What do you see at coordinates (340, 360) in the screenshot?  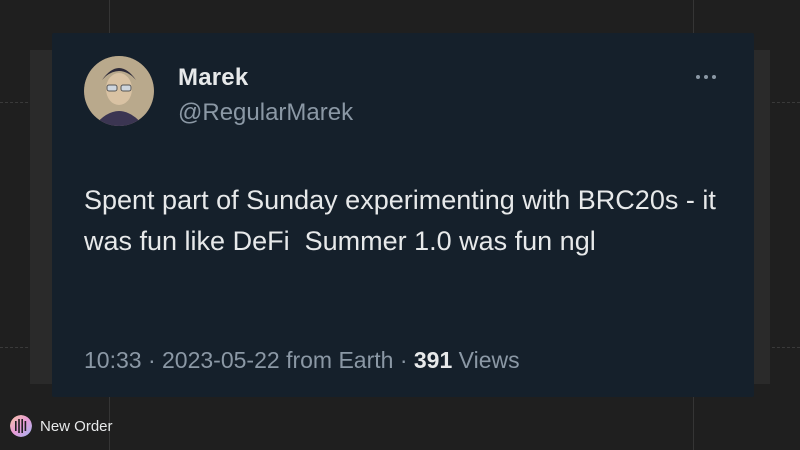 I see `tweet-source: from Earth` at bounding box center [340, 360].